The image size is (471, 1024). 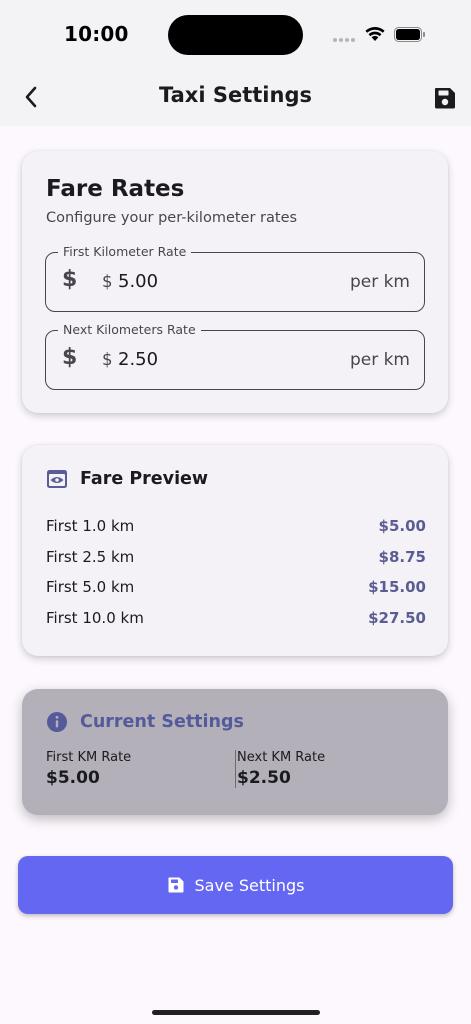 I want to click on first-km-rate-field: First Kilometer Rate $ $ 5.00 per km, so click(x=235, y=278).